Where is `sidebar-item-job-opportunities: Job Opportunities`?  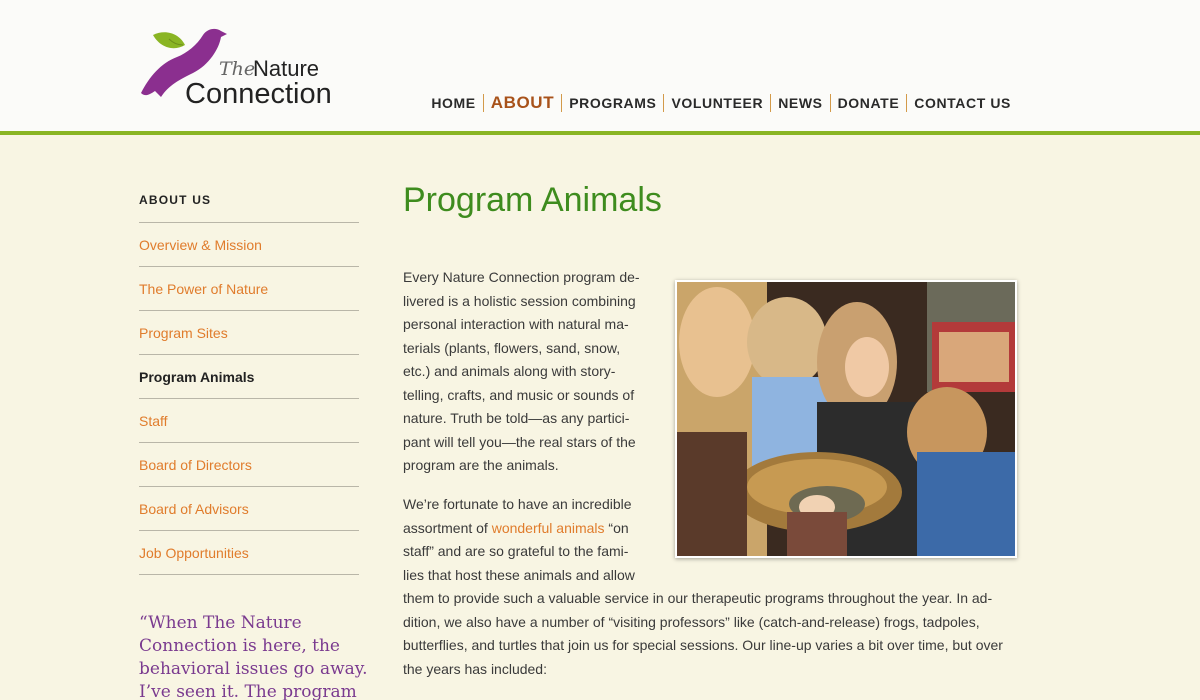 sidebar-item-job-opportunities: Job Opportunities is located at coordinates (249, 553).